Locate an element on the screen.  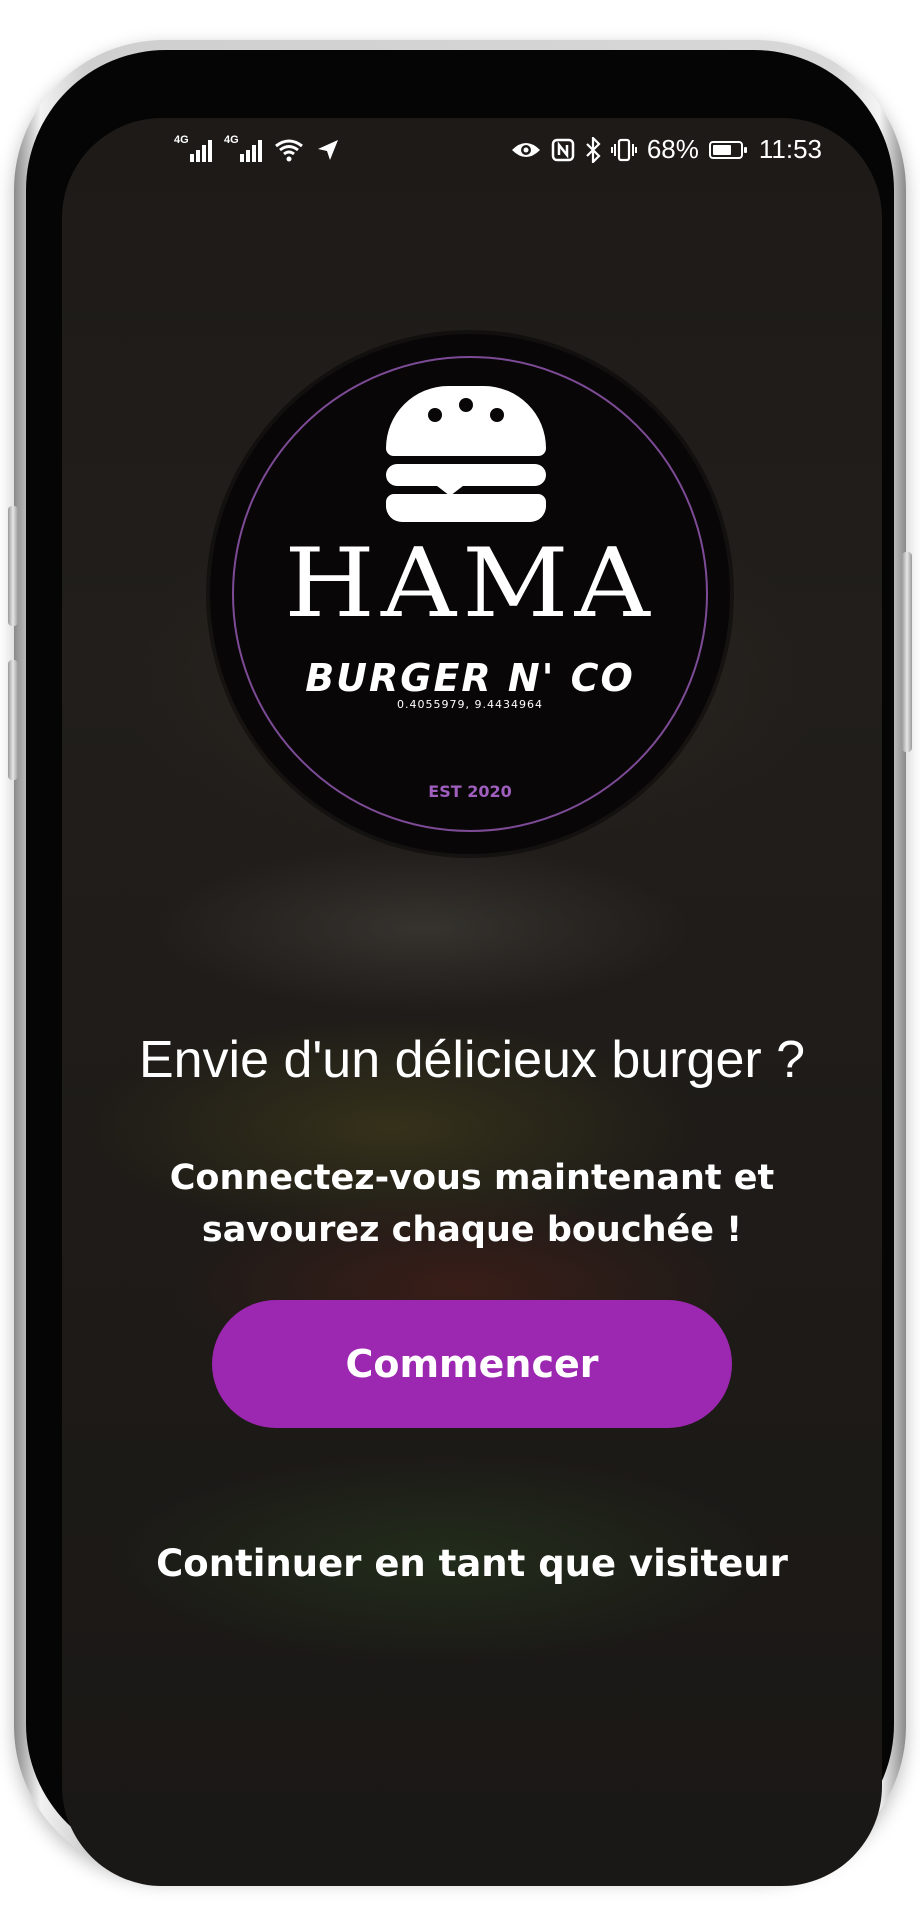
battery-icon is located at coordinates (727, 149).